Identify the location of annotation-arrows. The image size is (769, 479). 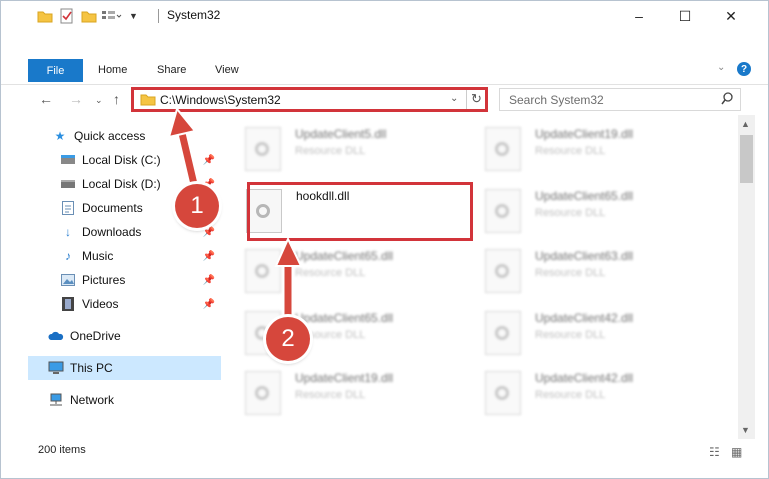
(235, 212).